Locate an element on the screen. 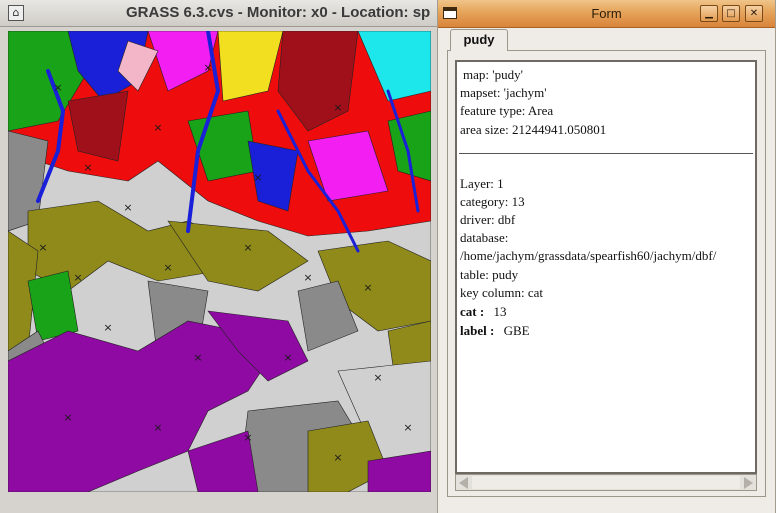 Image resolution: width=776 pixels, height=513 pixels. monitor-bottom-border is located at coordinates (219, 502).